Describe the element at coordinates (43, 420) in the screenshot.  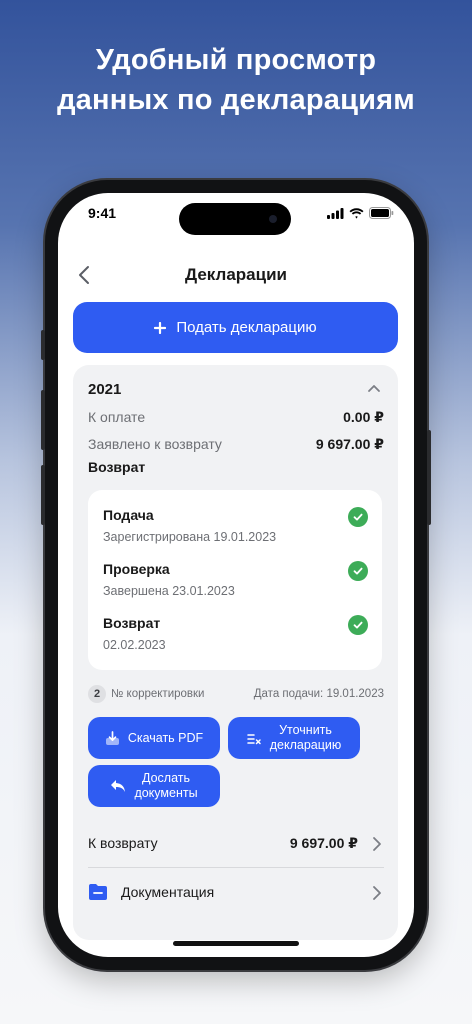
I see `phone-volume-up-button` at that location.